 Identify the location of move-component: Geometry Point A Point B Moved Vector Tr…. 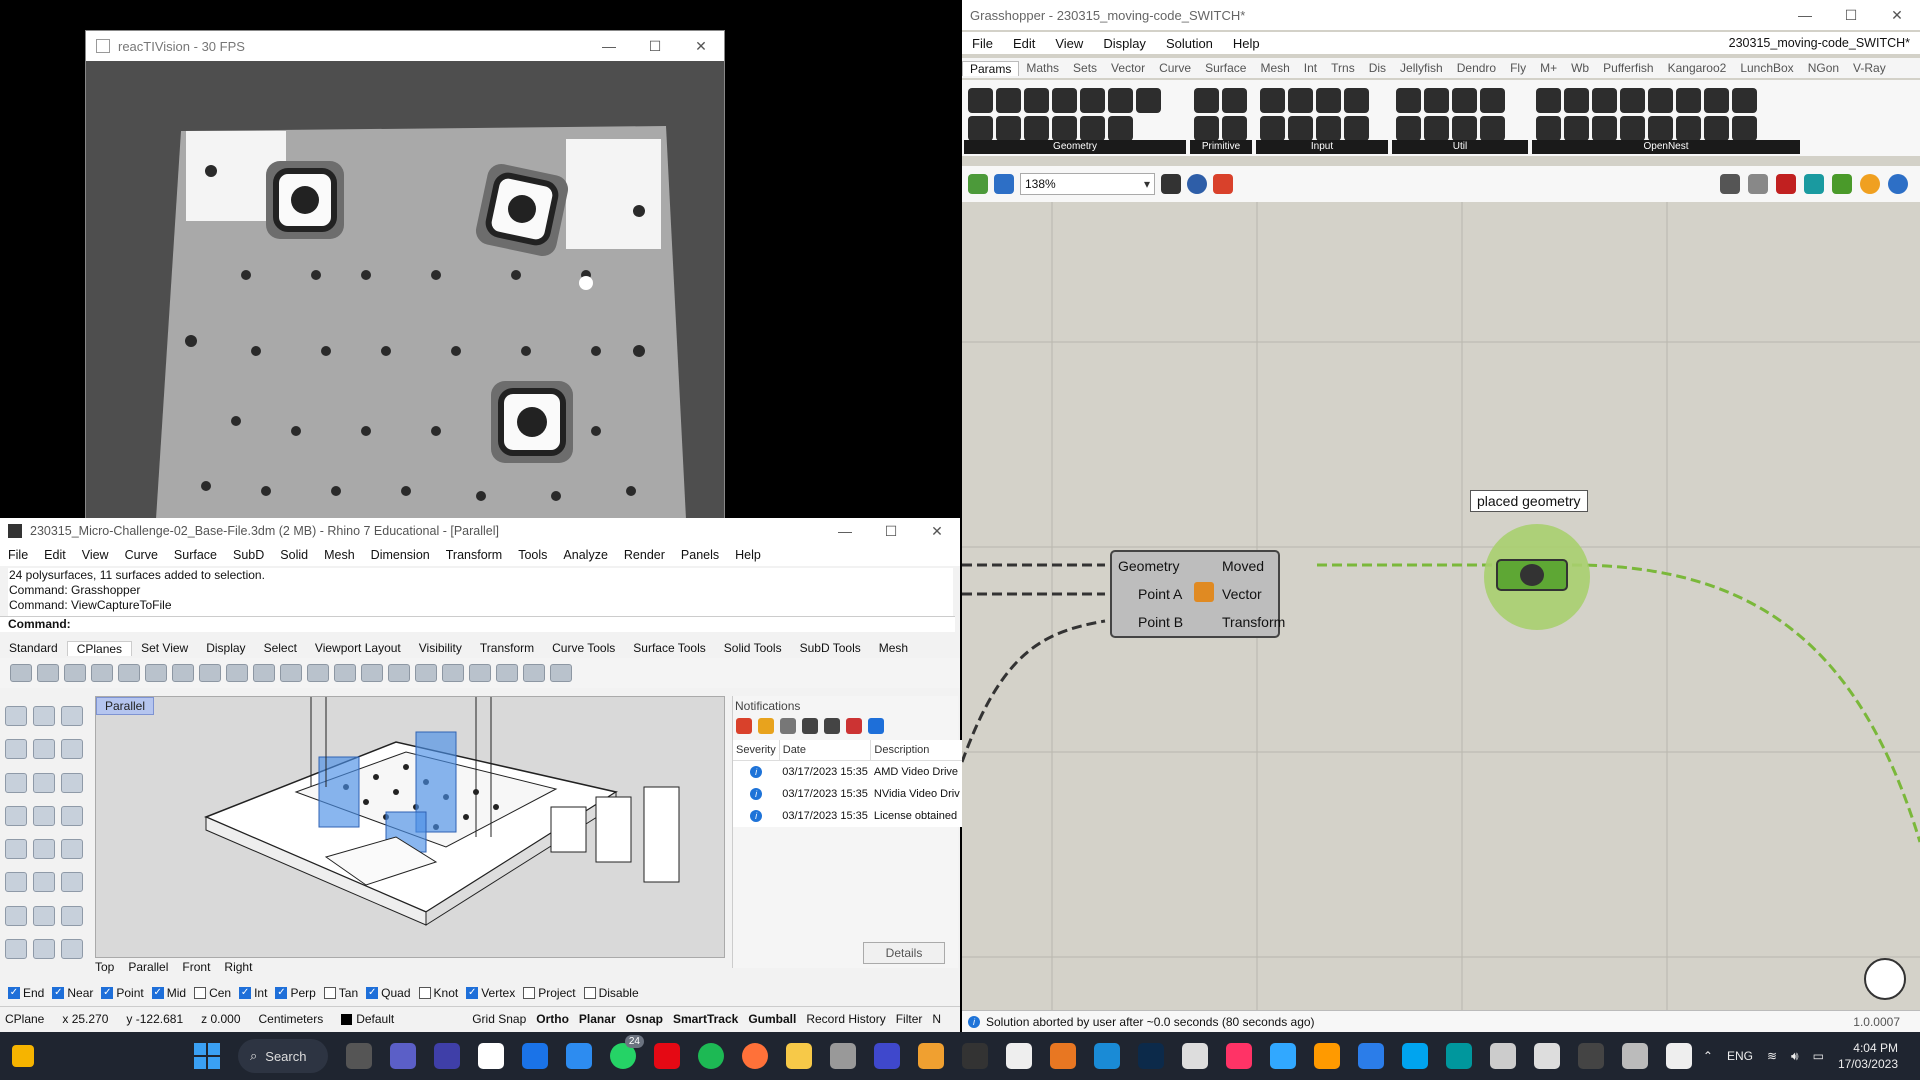
(1197, 594).